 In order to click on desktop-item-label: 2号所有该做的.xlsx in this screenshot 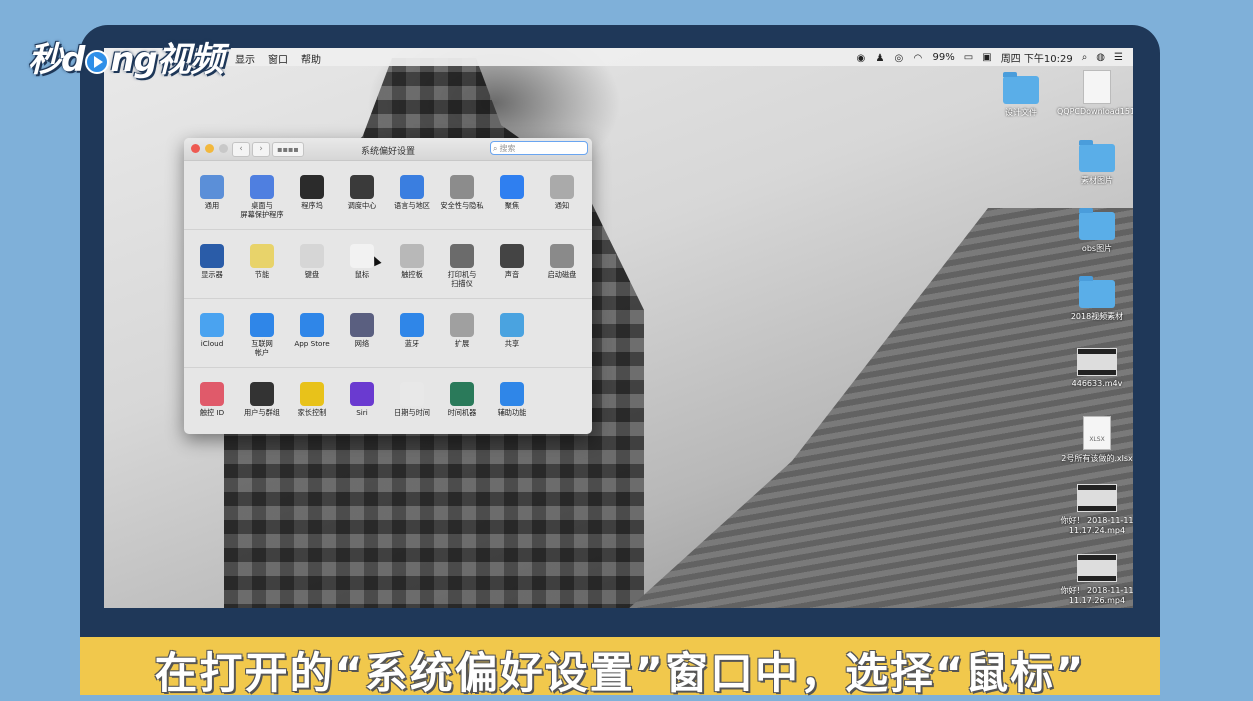, I will do `click(1097, 458)`.